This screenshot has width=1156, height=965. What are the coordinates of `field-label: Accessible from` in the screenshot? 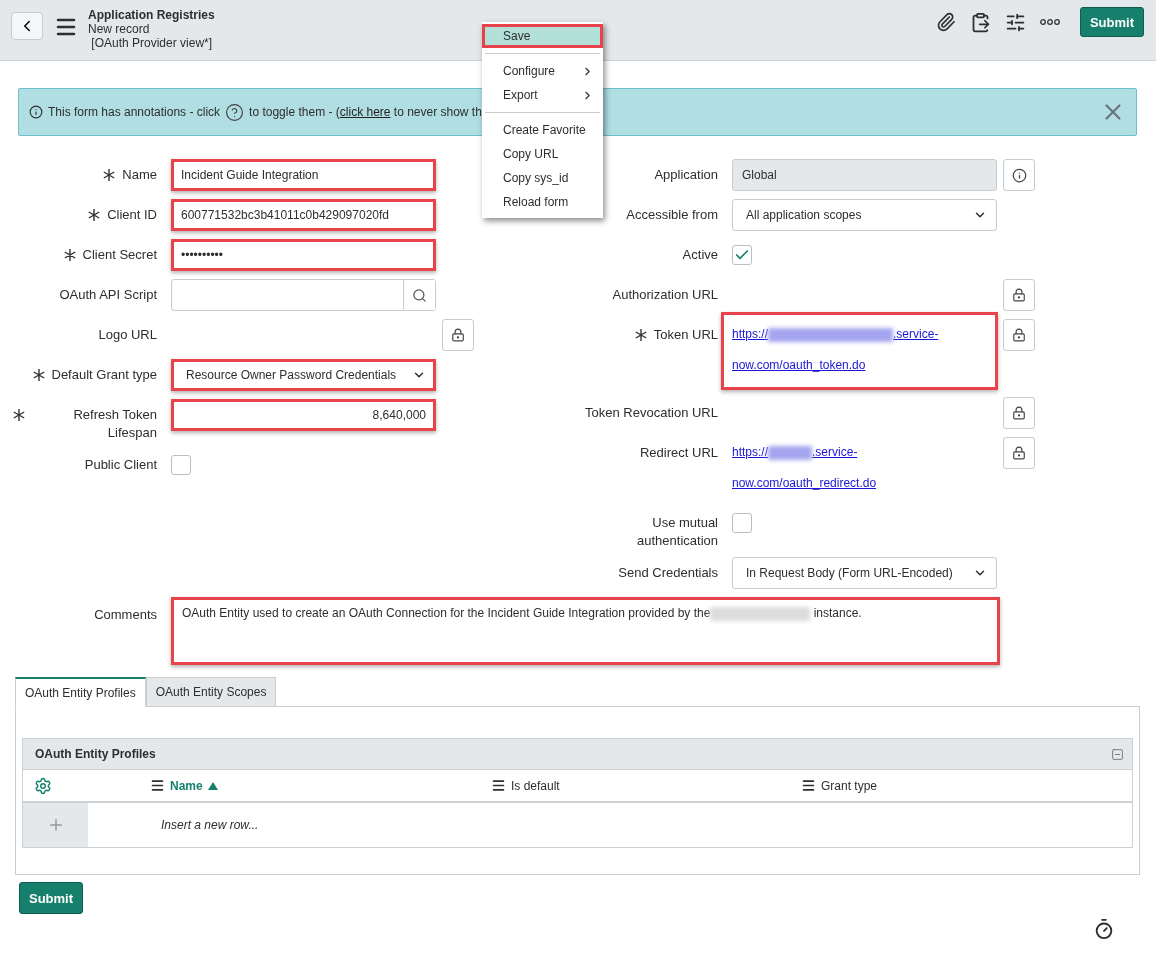 It's located at (672, 215).